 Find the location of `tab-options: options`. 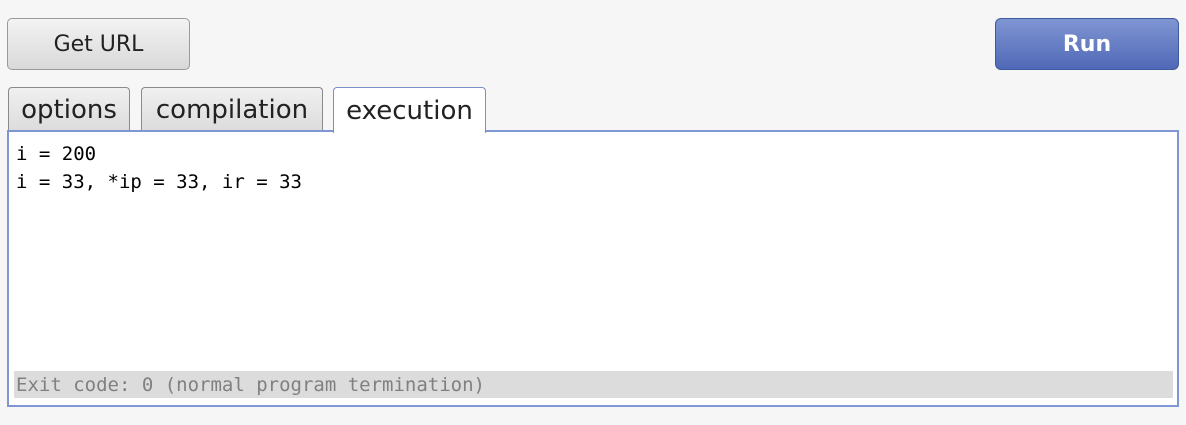

tab-options: options is located at coordinates (69, 109).